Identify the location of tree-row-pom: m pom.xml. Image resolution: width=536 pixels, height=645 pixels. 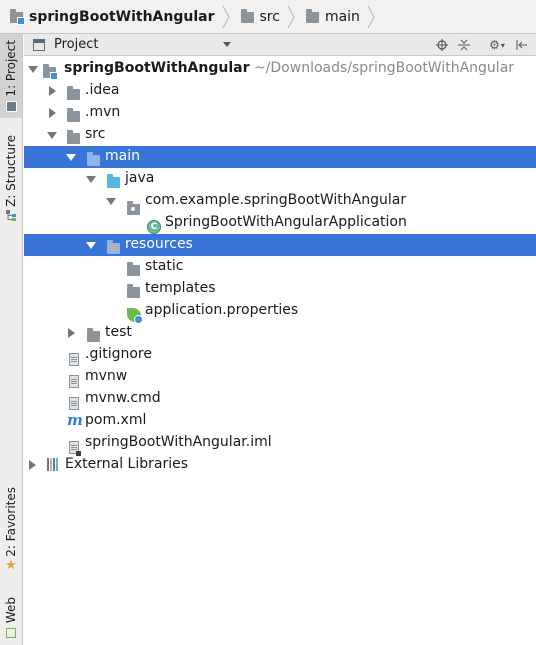
(280, 421).